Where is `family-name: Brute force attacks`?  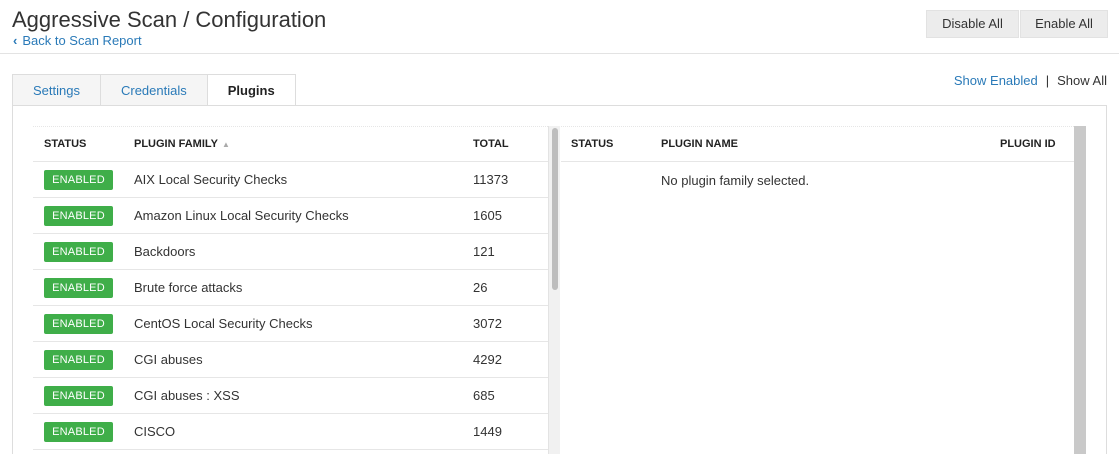
family-name: Brute force attacks is located at coordinates (188, 287).